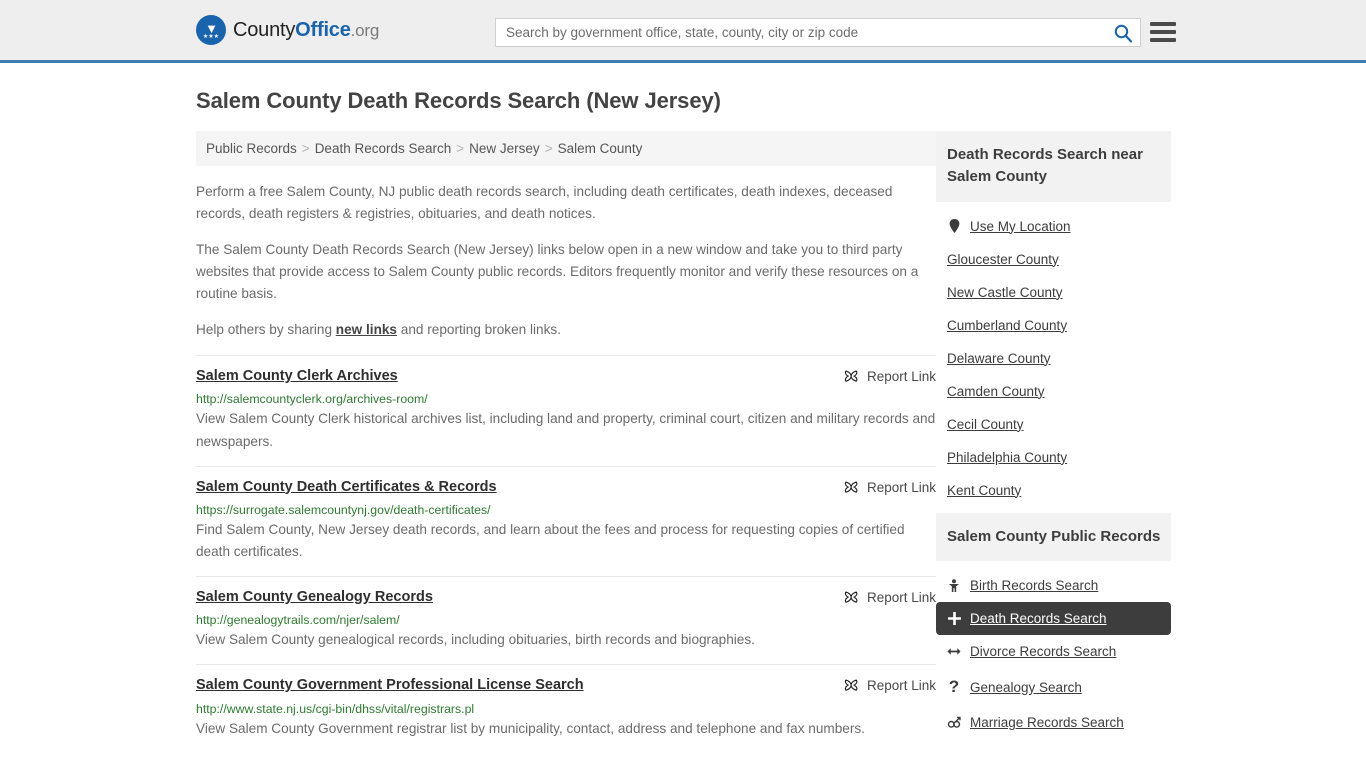  I want to click on cross-icon, so click(954, 619).